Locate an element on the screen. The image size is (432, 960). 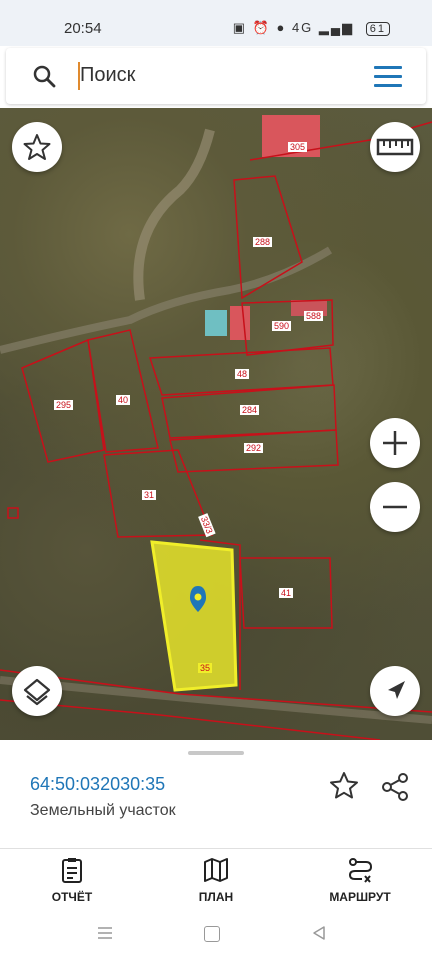
minus-icon is located at coordinates (395, 507).